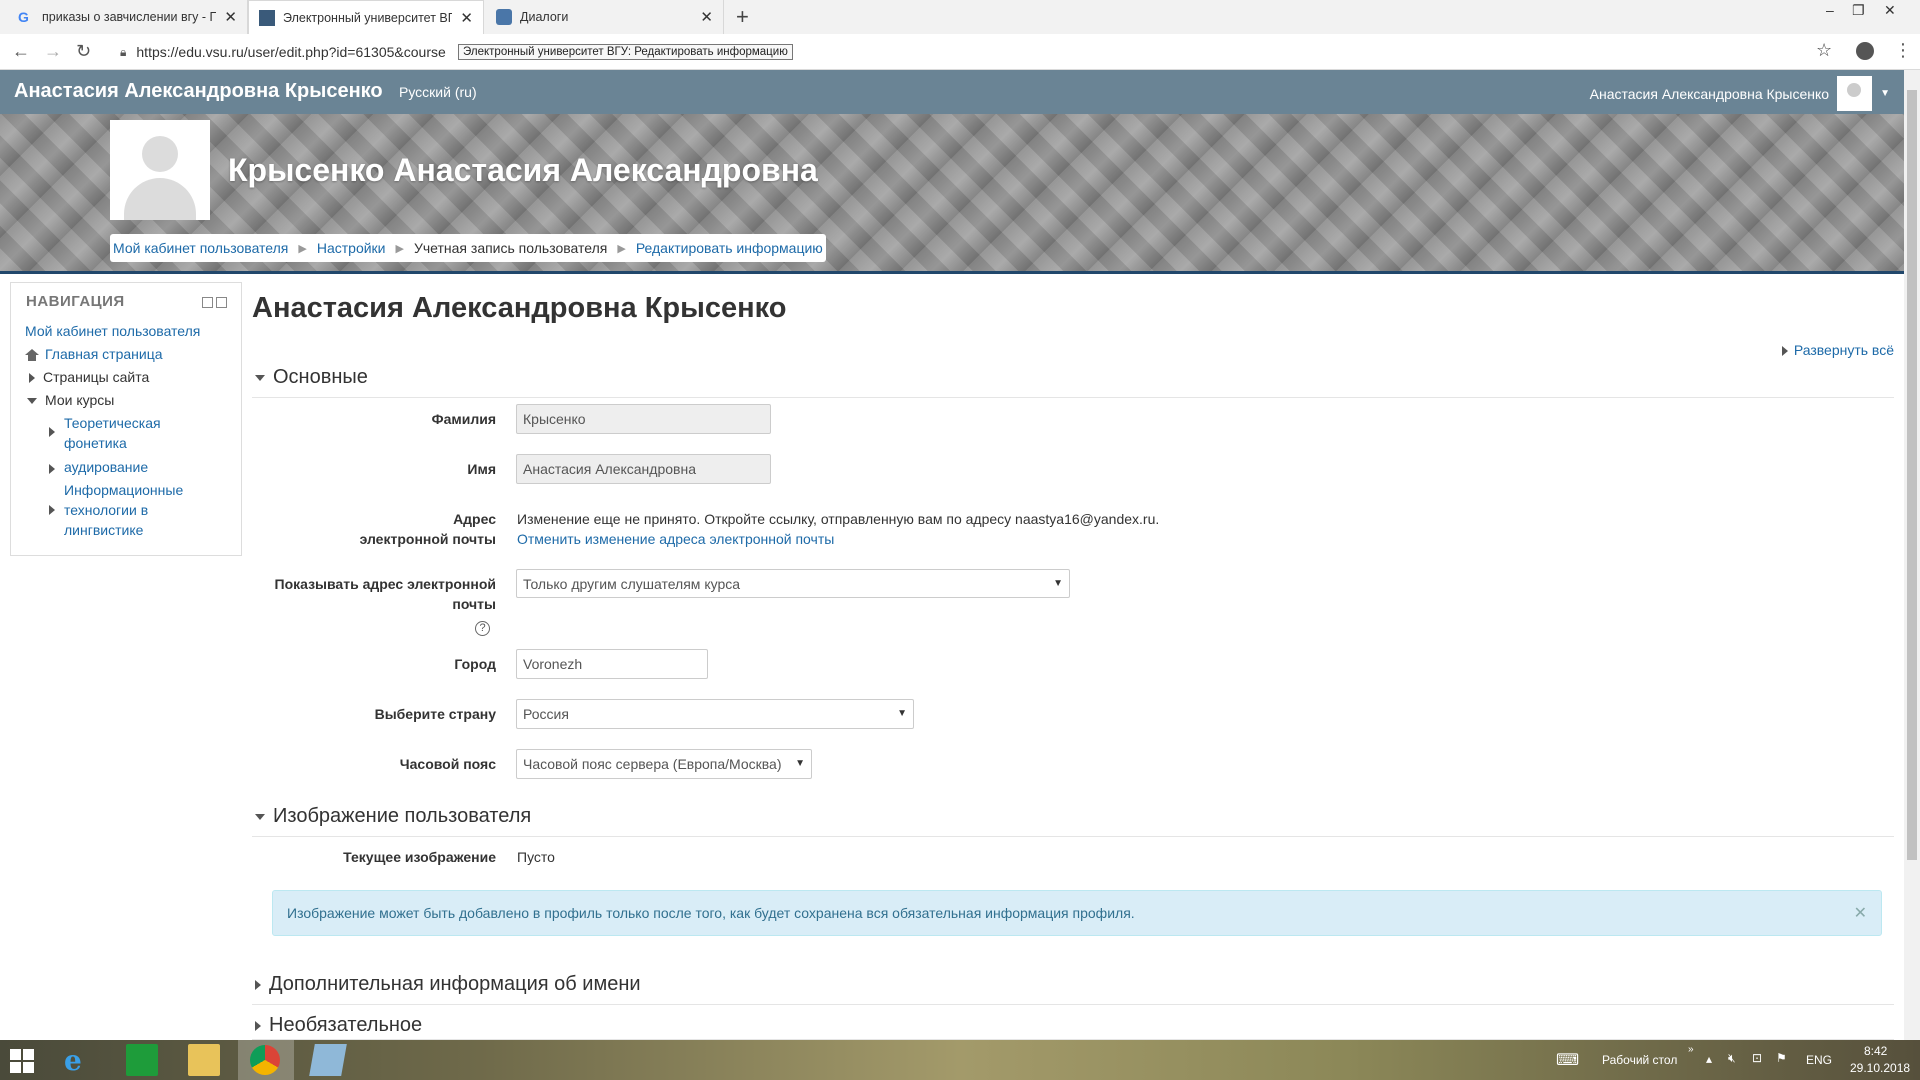 This screenshot has width=1920, height=1080. I want to click on show-email-select: Только другим слушателям курса ▼, so click(793, 583).